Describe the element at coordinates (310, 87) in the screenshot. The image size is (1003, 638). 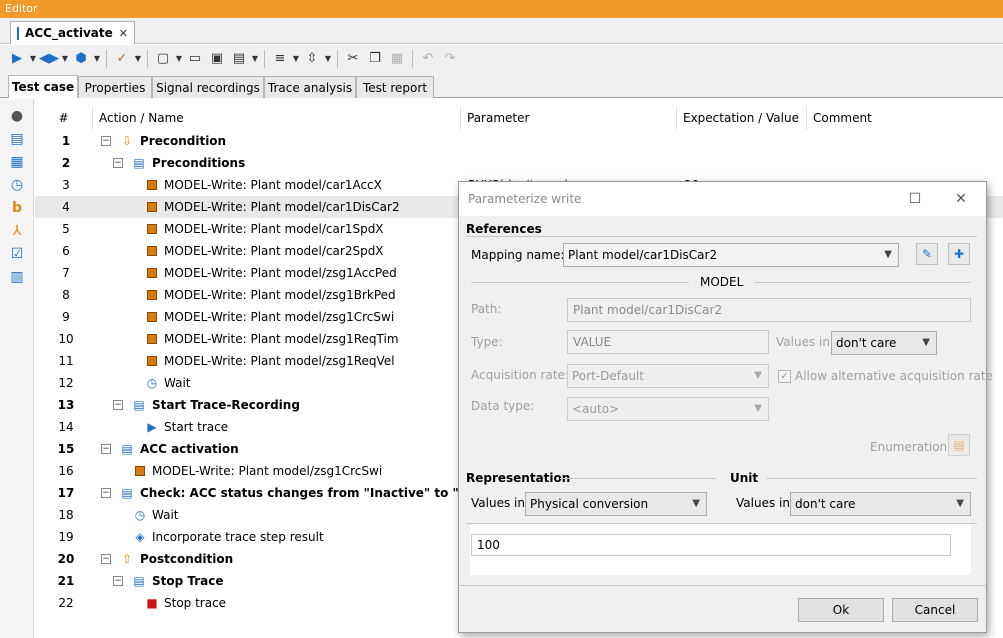
I see `tab-trace-analysis: Trace analysis` at that location.